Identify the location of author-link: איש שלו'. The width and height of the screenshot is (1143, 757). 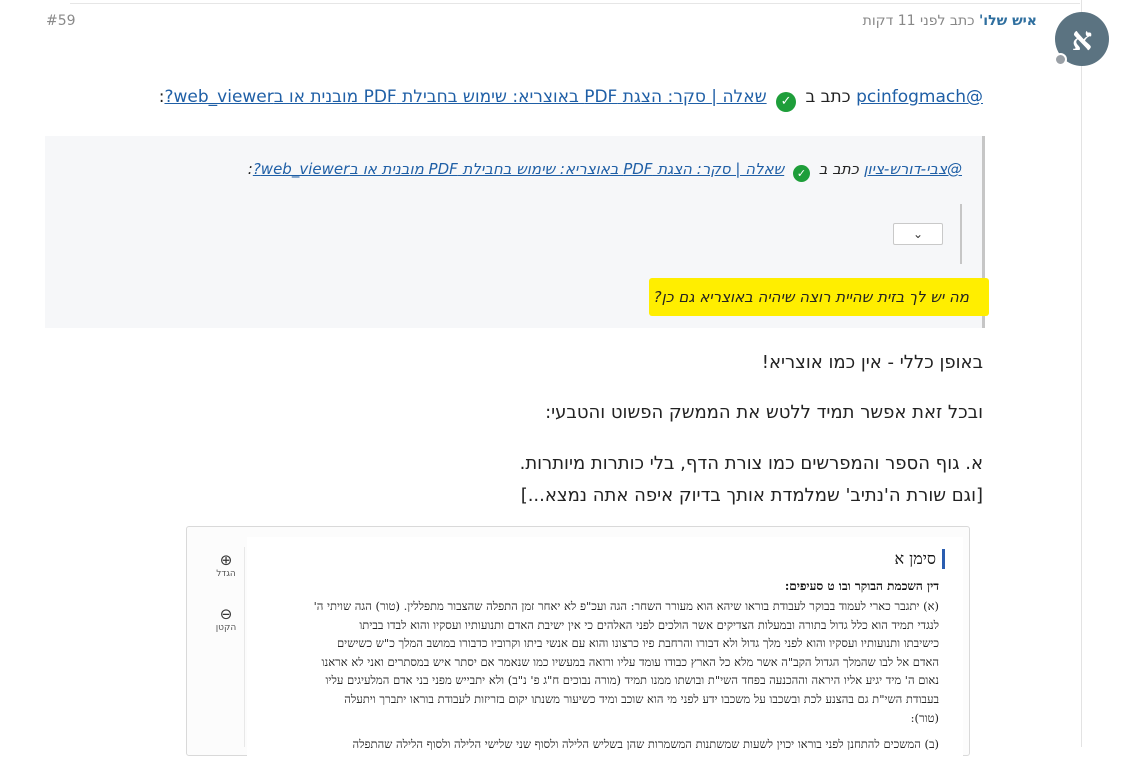
(1008, 21).